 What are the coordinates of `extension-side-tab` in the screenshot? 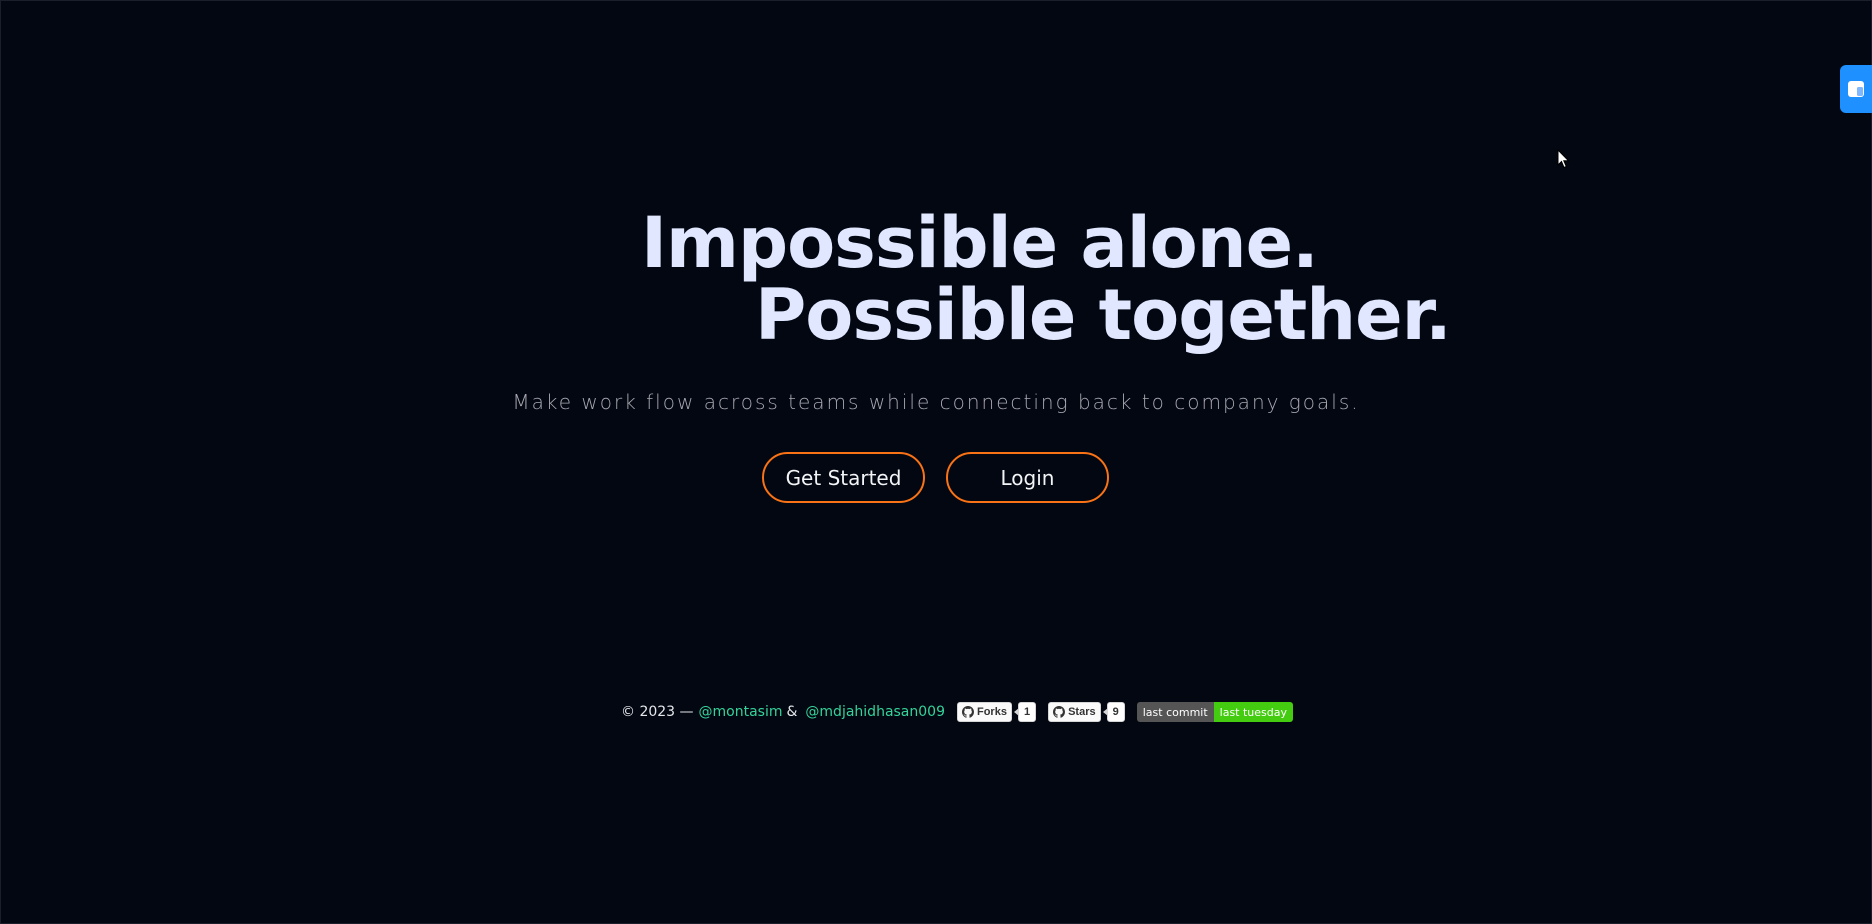 It's located at (1856, 89).